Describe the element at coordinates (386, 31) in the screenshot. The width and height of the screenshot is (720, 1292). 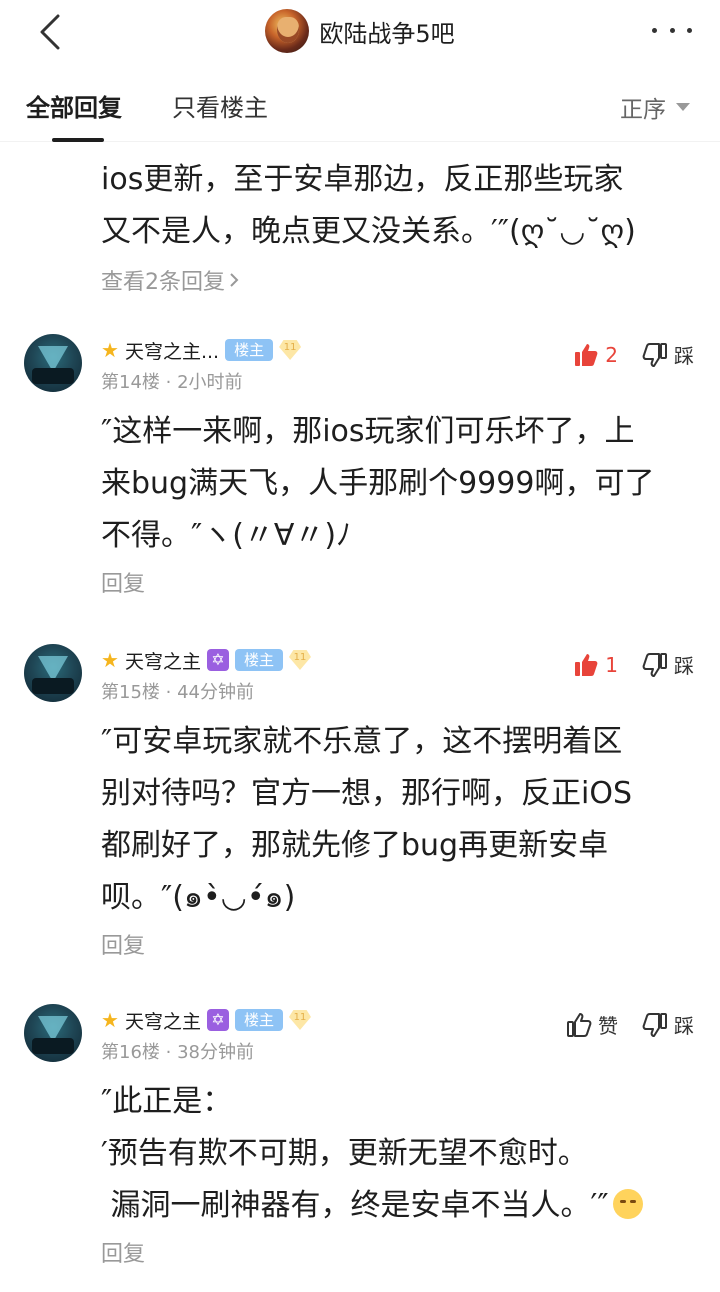
I see `forum-name: 欧陆战争5吧` at that location.